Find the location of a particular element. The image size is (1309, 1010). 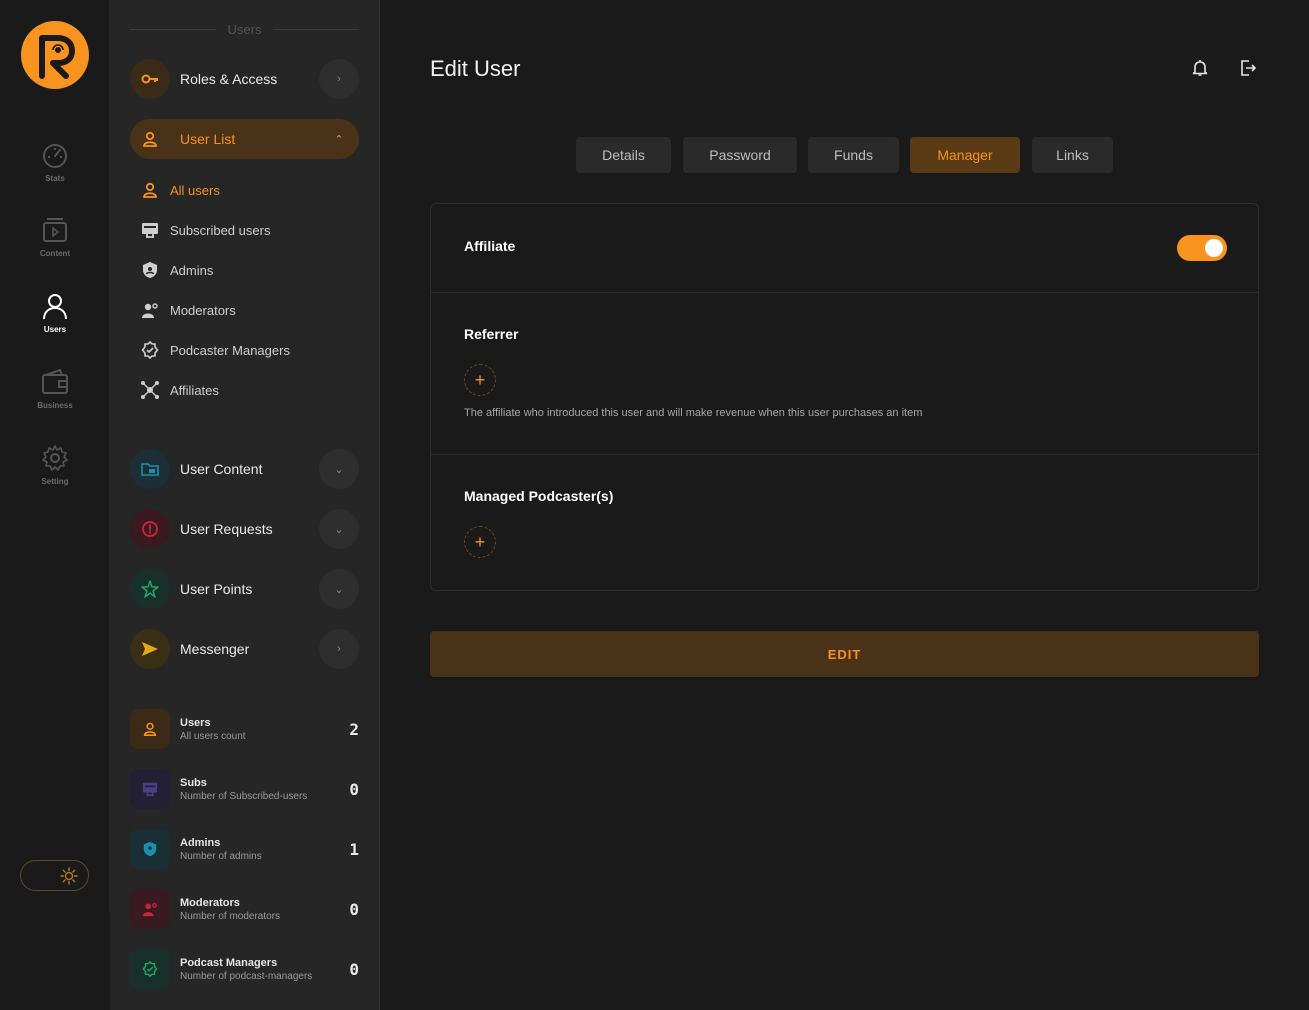

page-title: Edit User is located at coordinates (475, 68).